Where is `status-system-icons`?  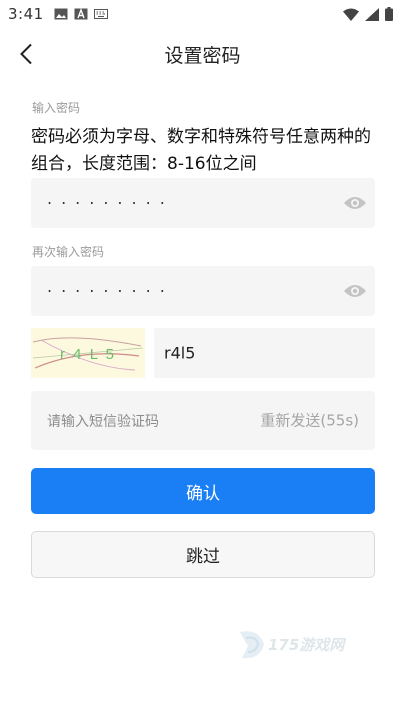
status-system-icons is located at coordinates (368, 14).